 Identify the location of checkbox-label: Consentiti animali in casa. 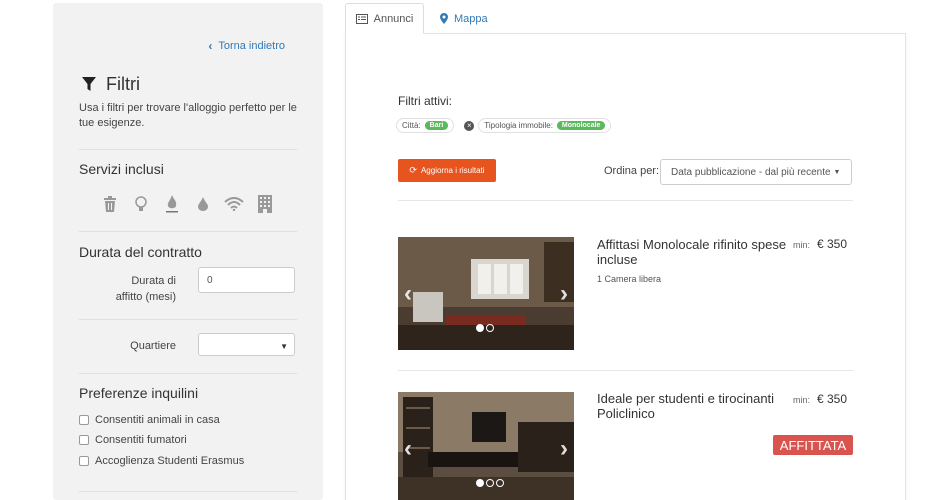
(157, 420).